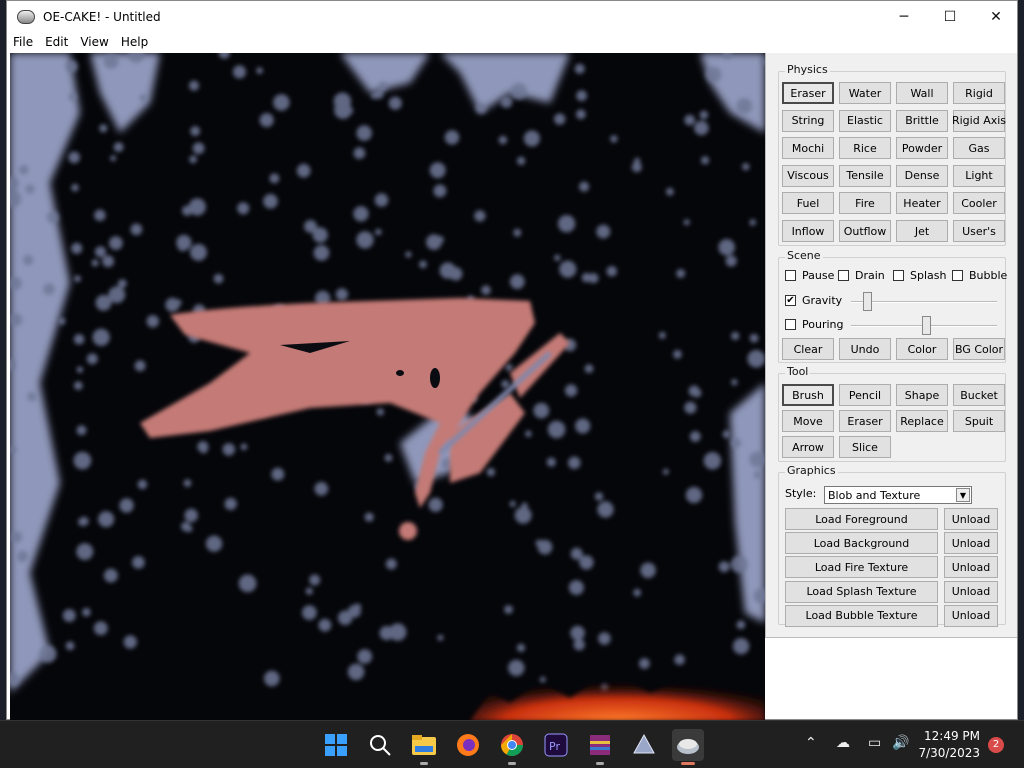  Describe the element at coordinates (865, 175) in the screenshot. I see `physics-tensile-button: Tensile` at that location.